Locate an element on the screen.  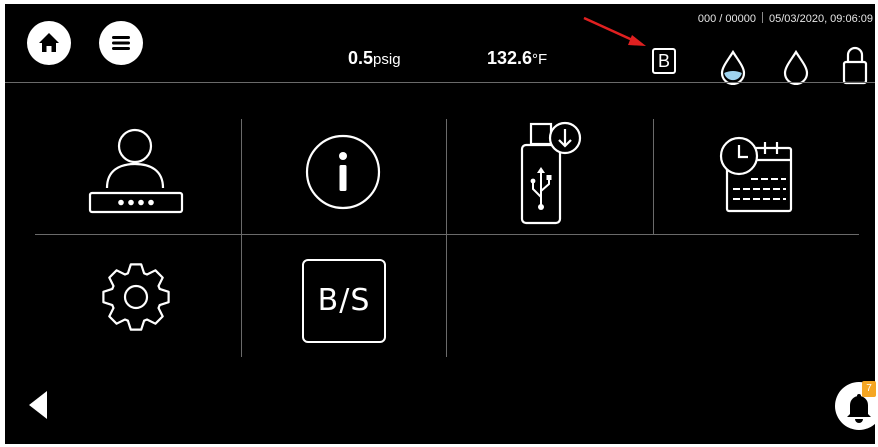
pressure-value: 0.5 is located at coordinates (361, 58).